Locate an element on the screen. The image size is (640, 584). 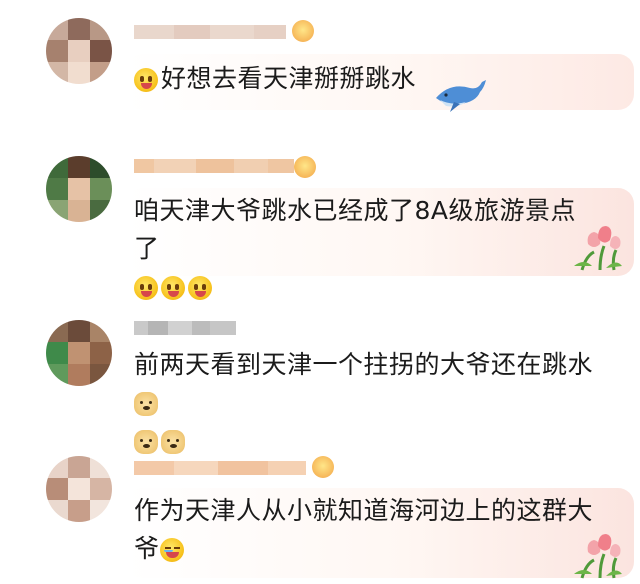
comment-text-row: 咱天津大爷跳水已经成了8A级旅游景点了 is located at coordinates (367, 249).